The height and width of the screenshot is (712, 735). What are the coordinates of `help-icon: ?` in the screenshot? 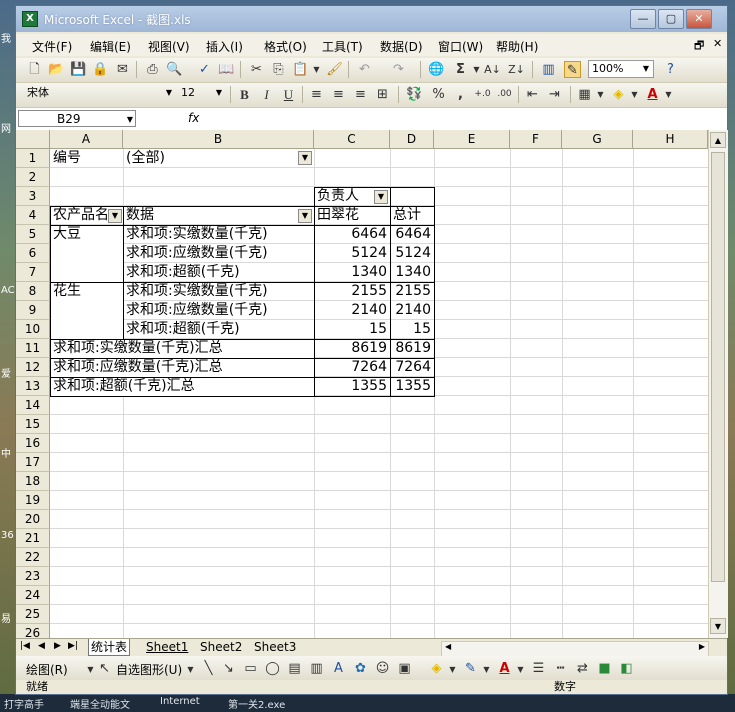 It's located at (670, 69).